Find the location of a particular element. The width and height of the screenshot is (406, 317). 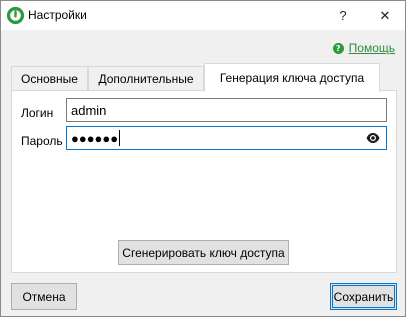

app-logo-icon is located at coordinates (15, 15).